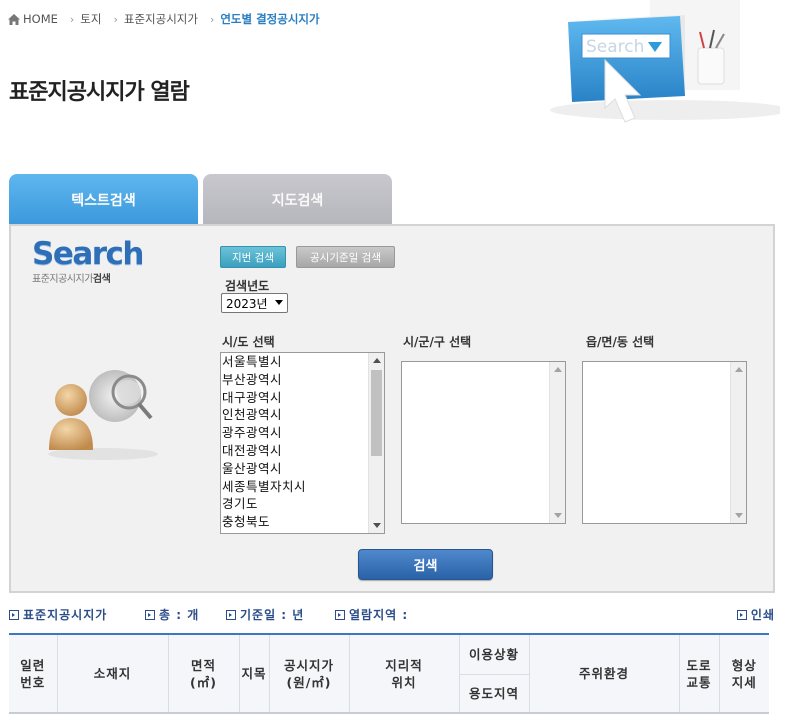 The width and height of the screenshot is (788, 728). What do you see at coordinates (248, 342) in the screenshot?
I see `sido-label: 시/도 선택` at bounding box center [248, 342].